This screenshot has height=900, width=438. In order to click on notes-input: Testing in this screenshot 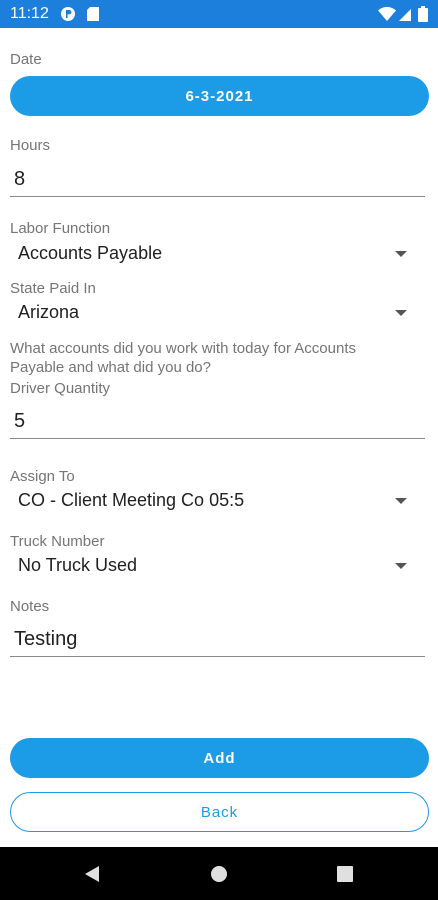, I will do `click(217, 639)`.